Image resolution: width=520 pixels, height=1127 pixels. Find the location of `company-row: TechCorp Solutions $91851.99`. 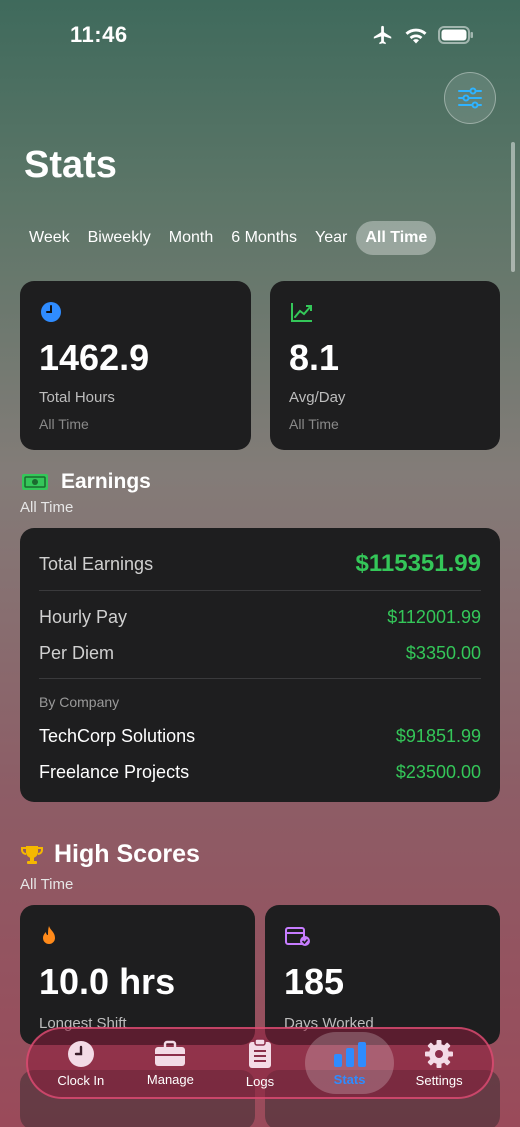

company-row: TechCorp Solutions $91851.99 is located at coordinates (260, 736).